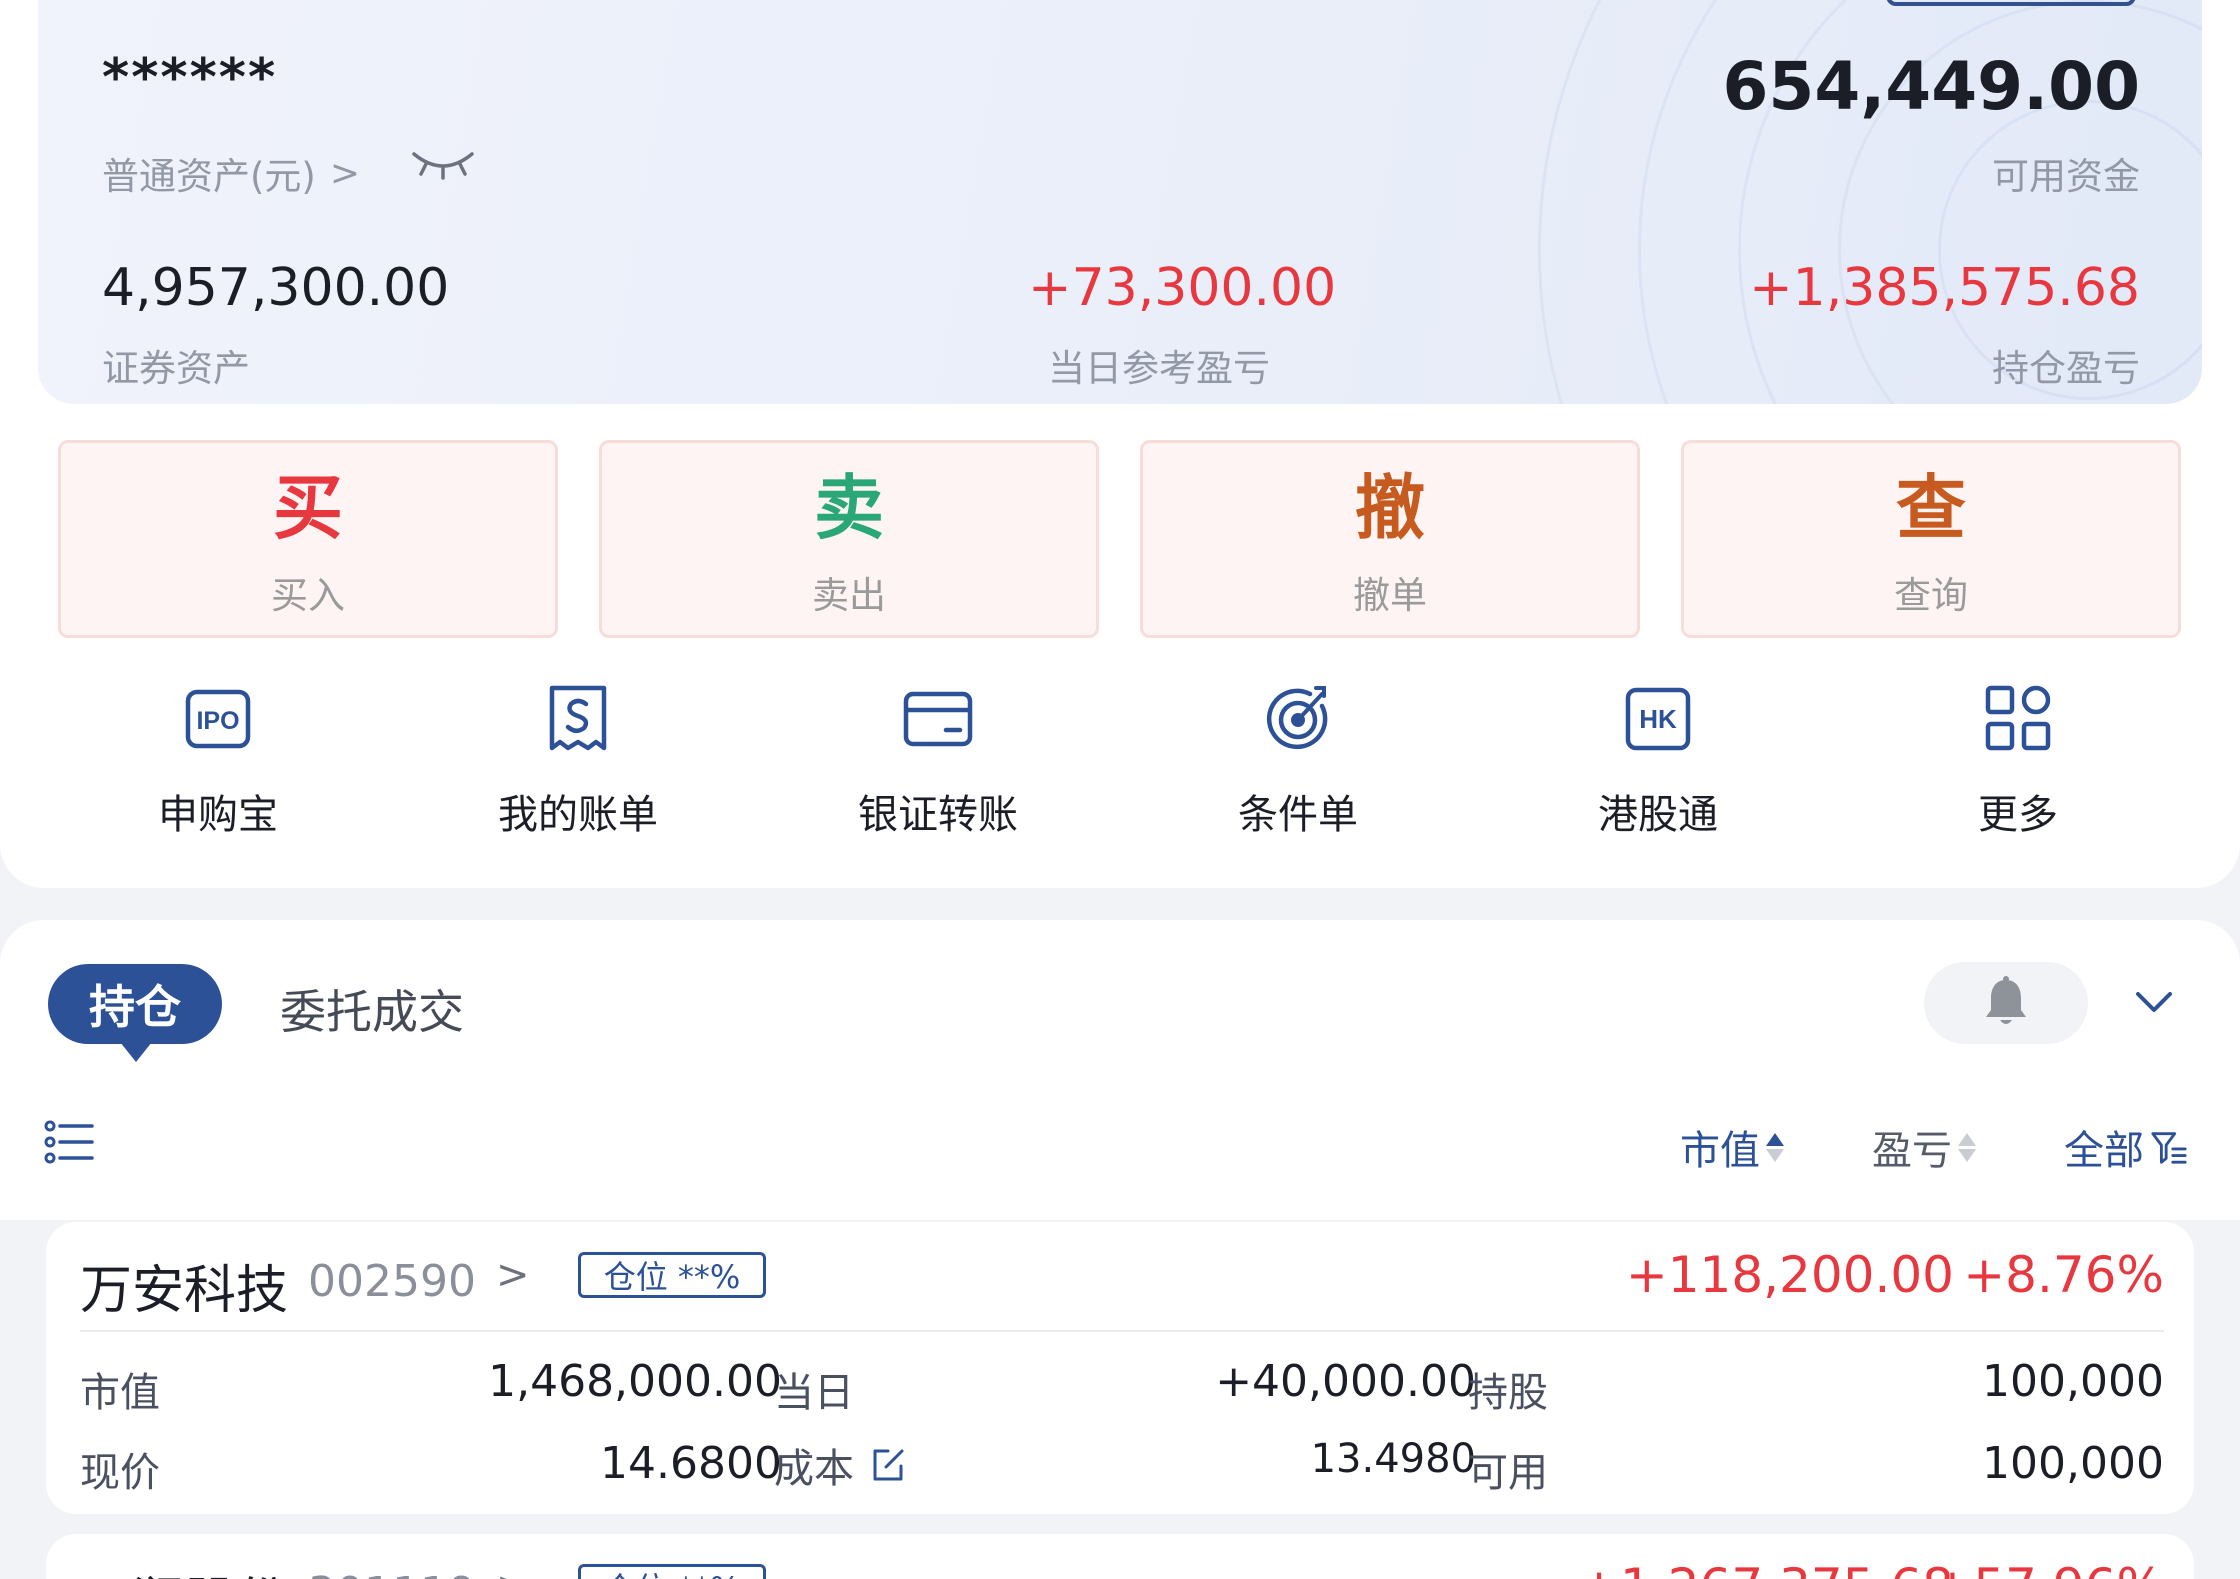 The image size is (2240, 1579). I want to click on sort-pnl-label: 盈亏, so click(1912, 1151).